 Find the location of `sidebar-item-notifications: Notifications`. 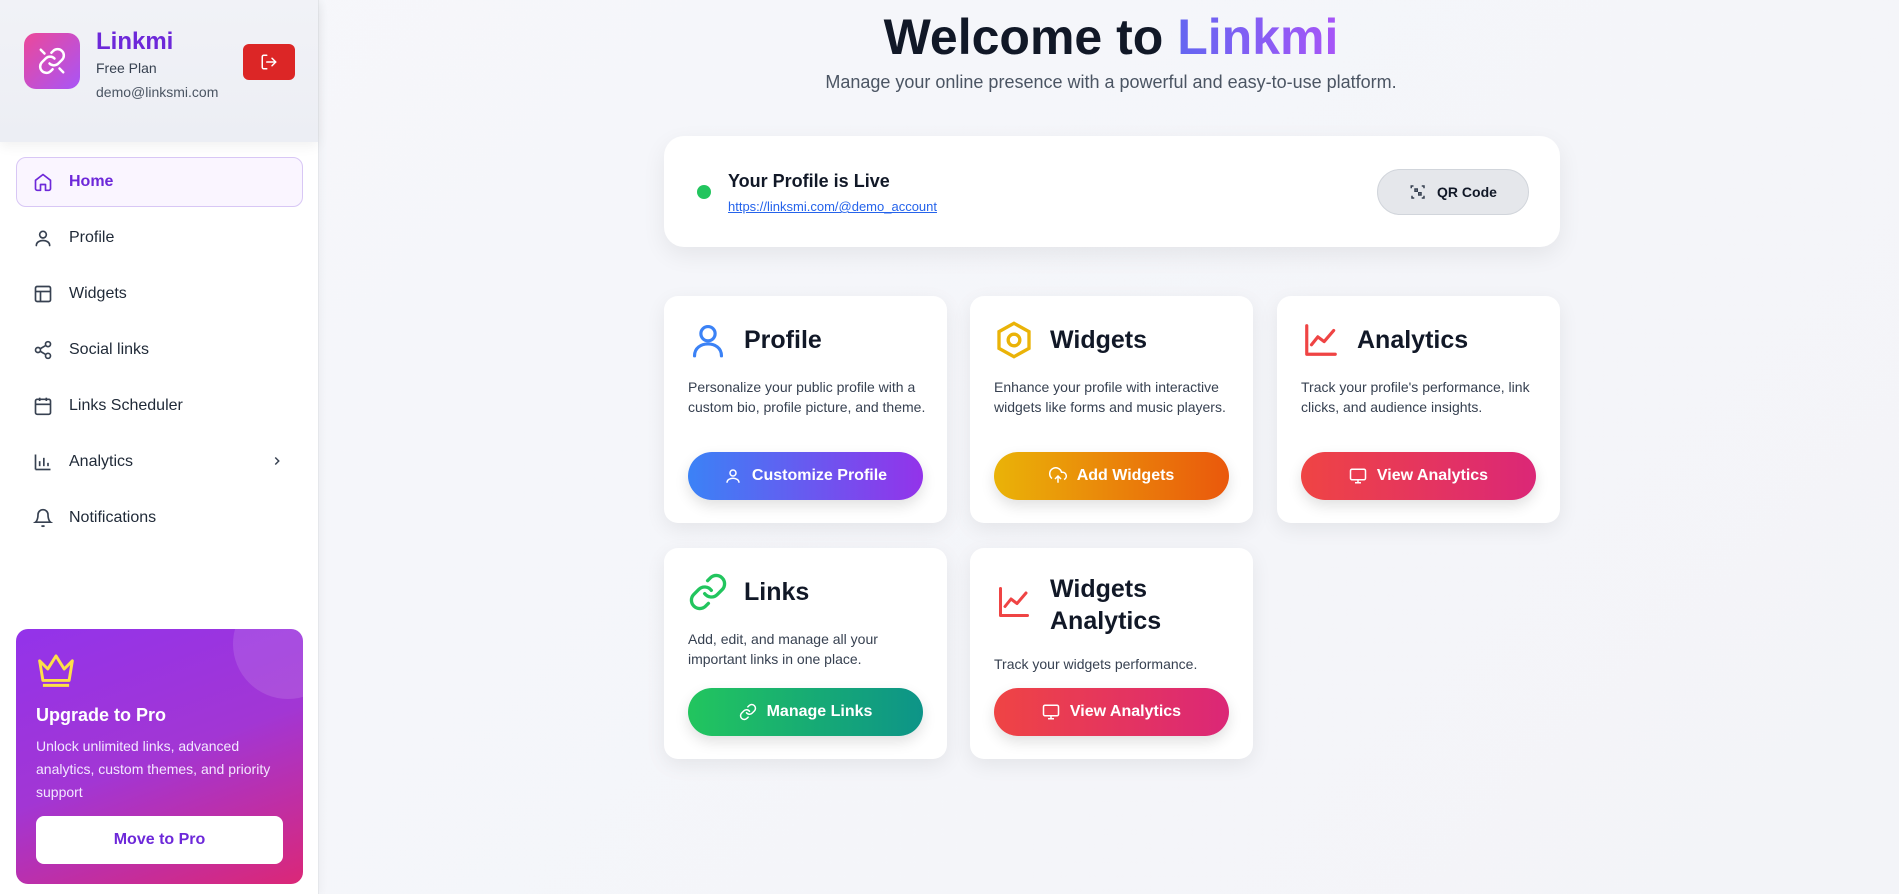

sidebar-item-notifications: Notifications is located at coordinates (159, 518).